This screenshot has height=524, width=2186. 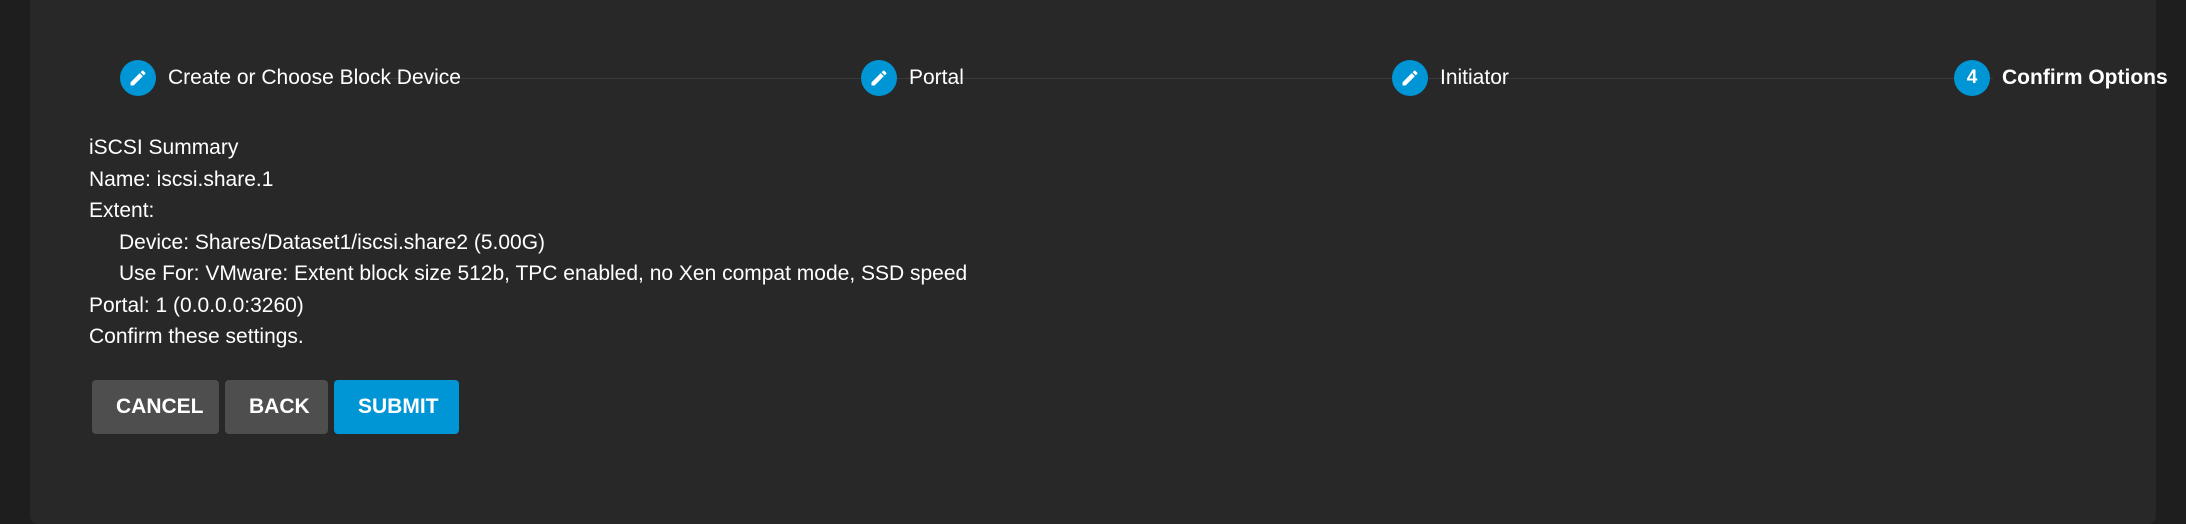 I want to click on cancel-button: Cancel, so click(x=155, y=407).